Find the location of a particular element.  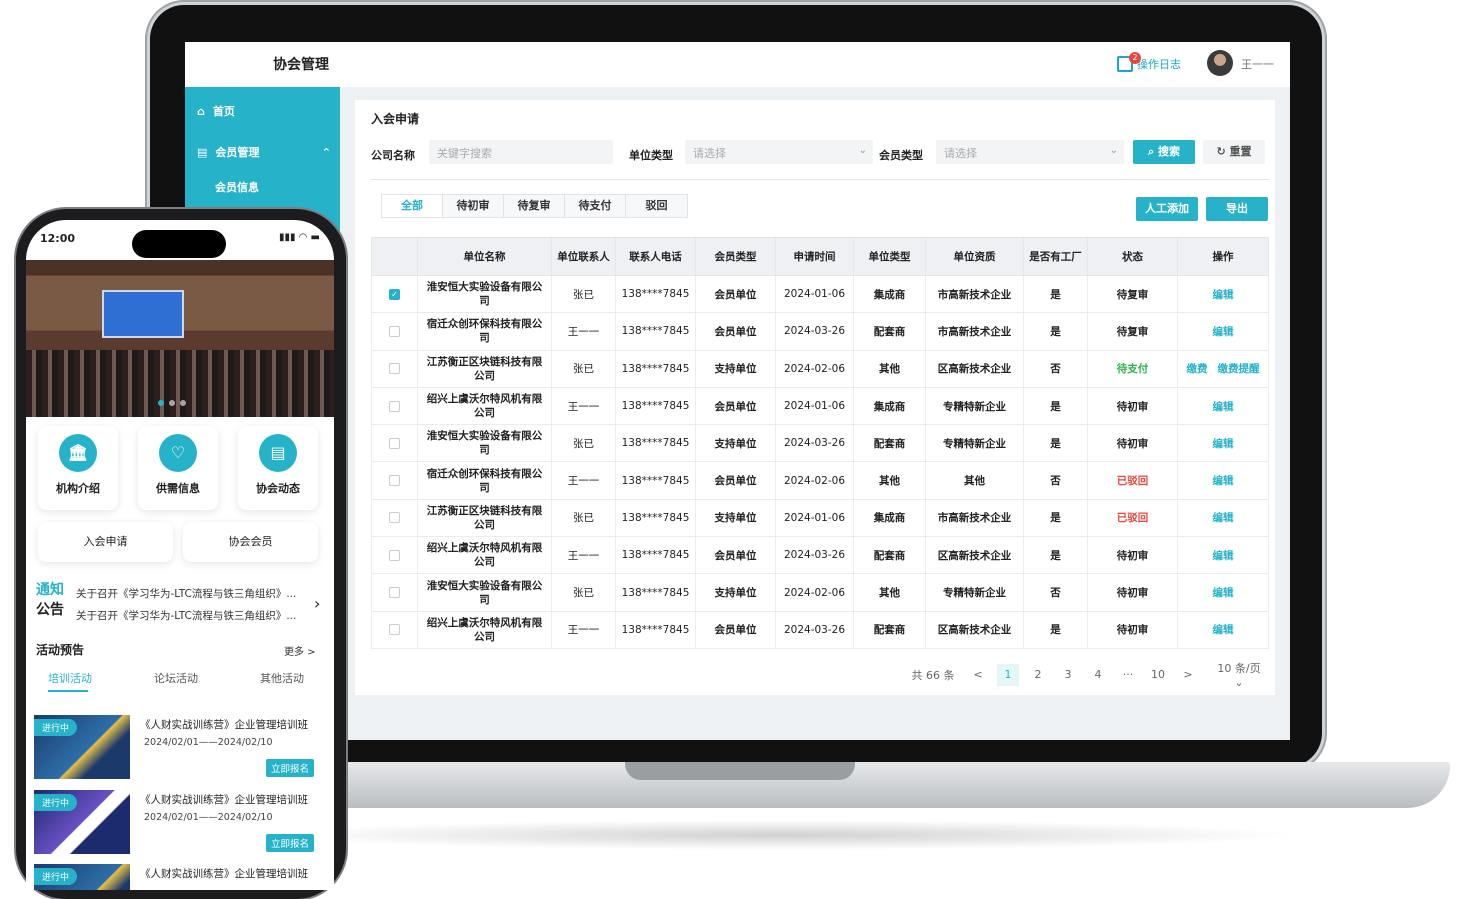

tab-other: 其他活动 is located at coordinates (282, 678).